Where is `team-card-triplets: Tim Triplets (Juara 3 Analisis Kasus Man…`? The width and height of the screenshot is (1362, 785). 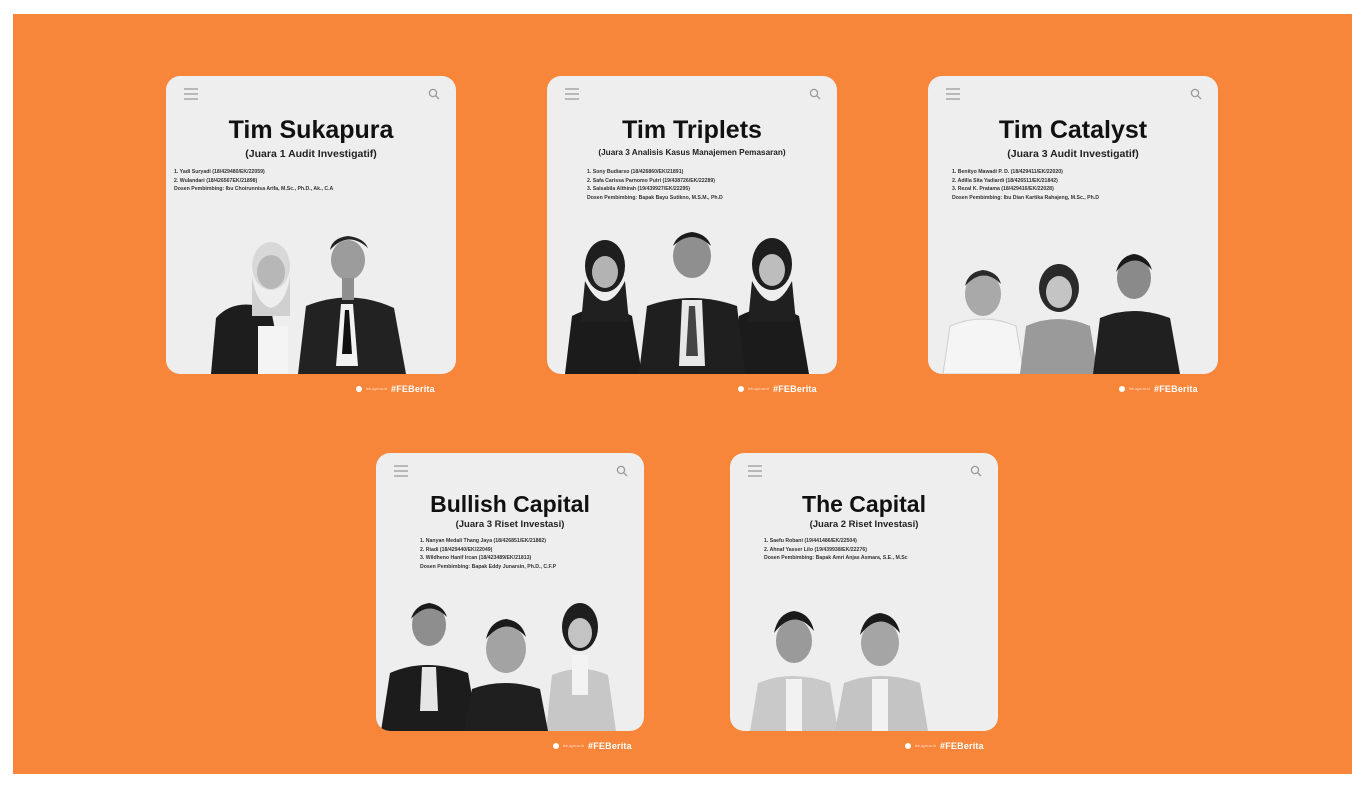 team-card-triplets: Tim Triplets (Juara 3 Analisis Kasus Man… is located at coordinates (692, 225).